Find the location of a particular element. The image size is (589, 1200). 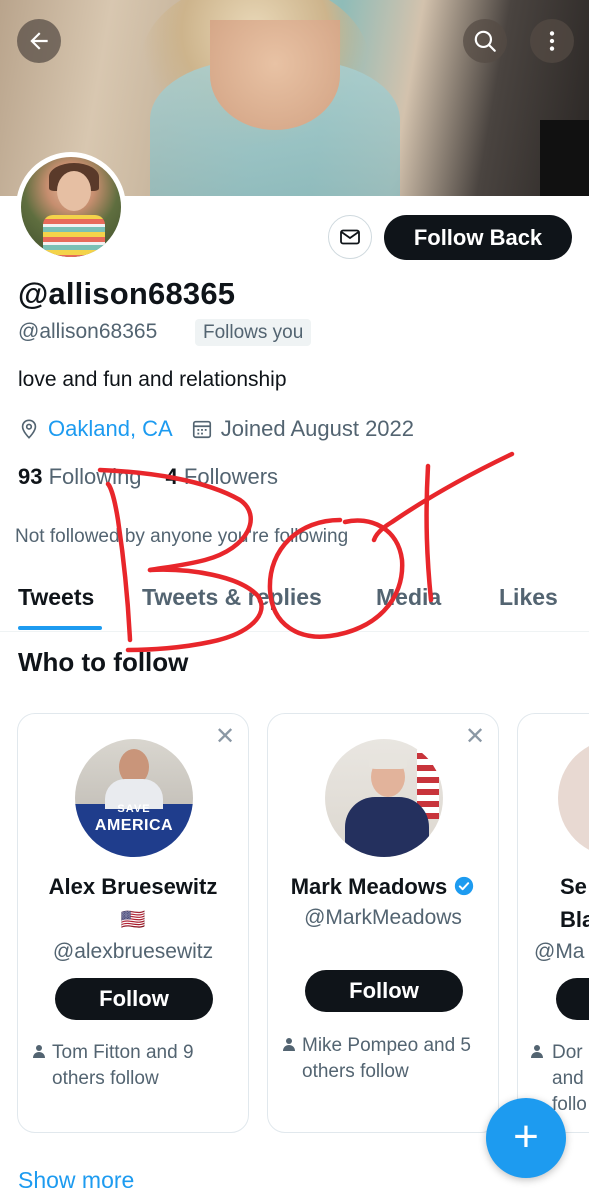

followers-link: 4 Followers is located at coordinates (222, 477).